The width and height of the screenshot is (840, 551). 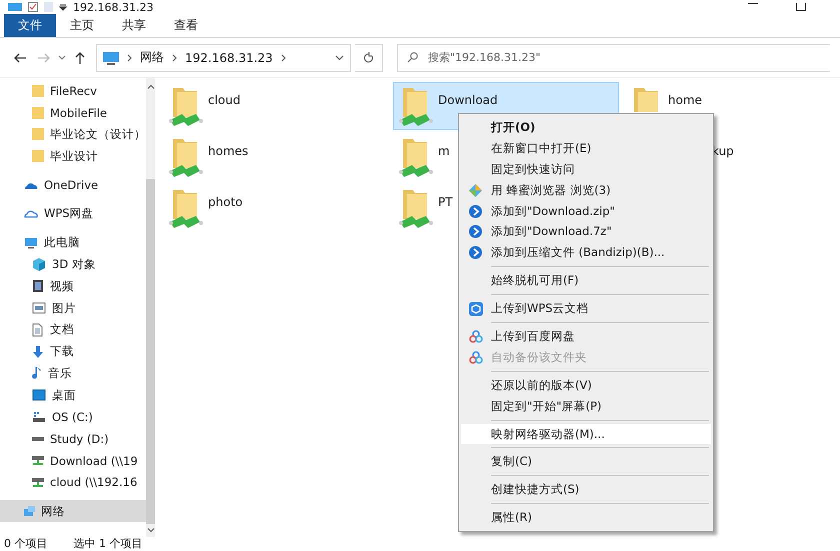 What do you see at coordinates (468, 99) in the screenshot?
I see `folder-name: Download` at bounding box center [468, 99].